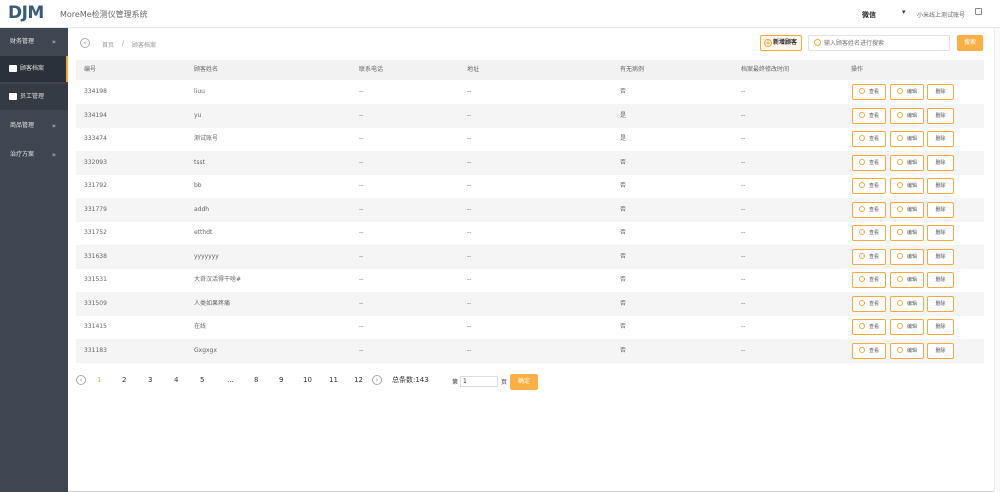 This screenshot has width=1000, height=492. Describe the element at coordinates (95, 279) in the screenshot. I see `cell-id: 331531` at that location.